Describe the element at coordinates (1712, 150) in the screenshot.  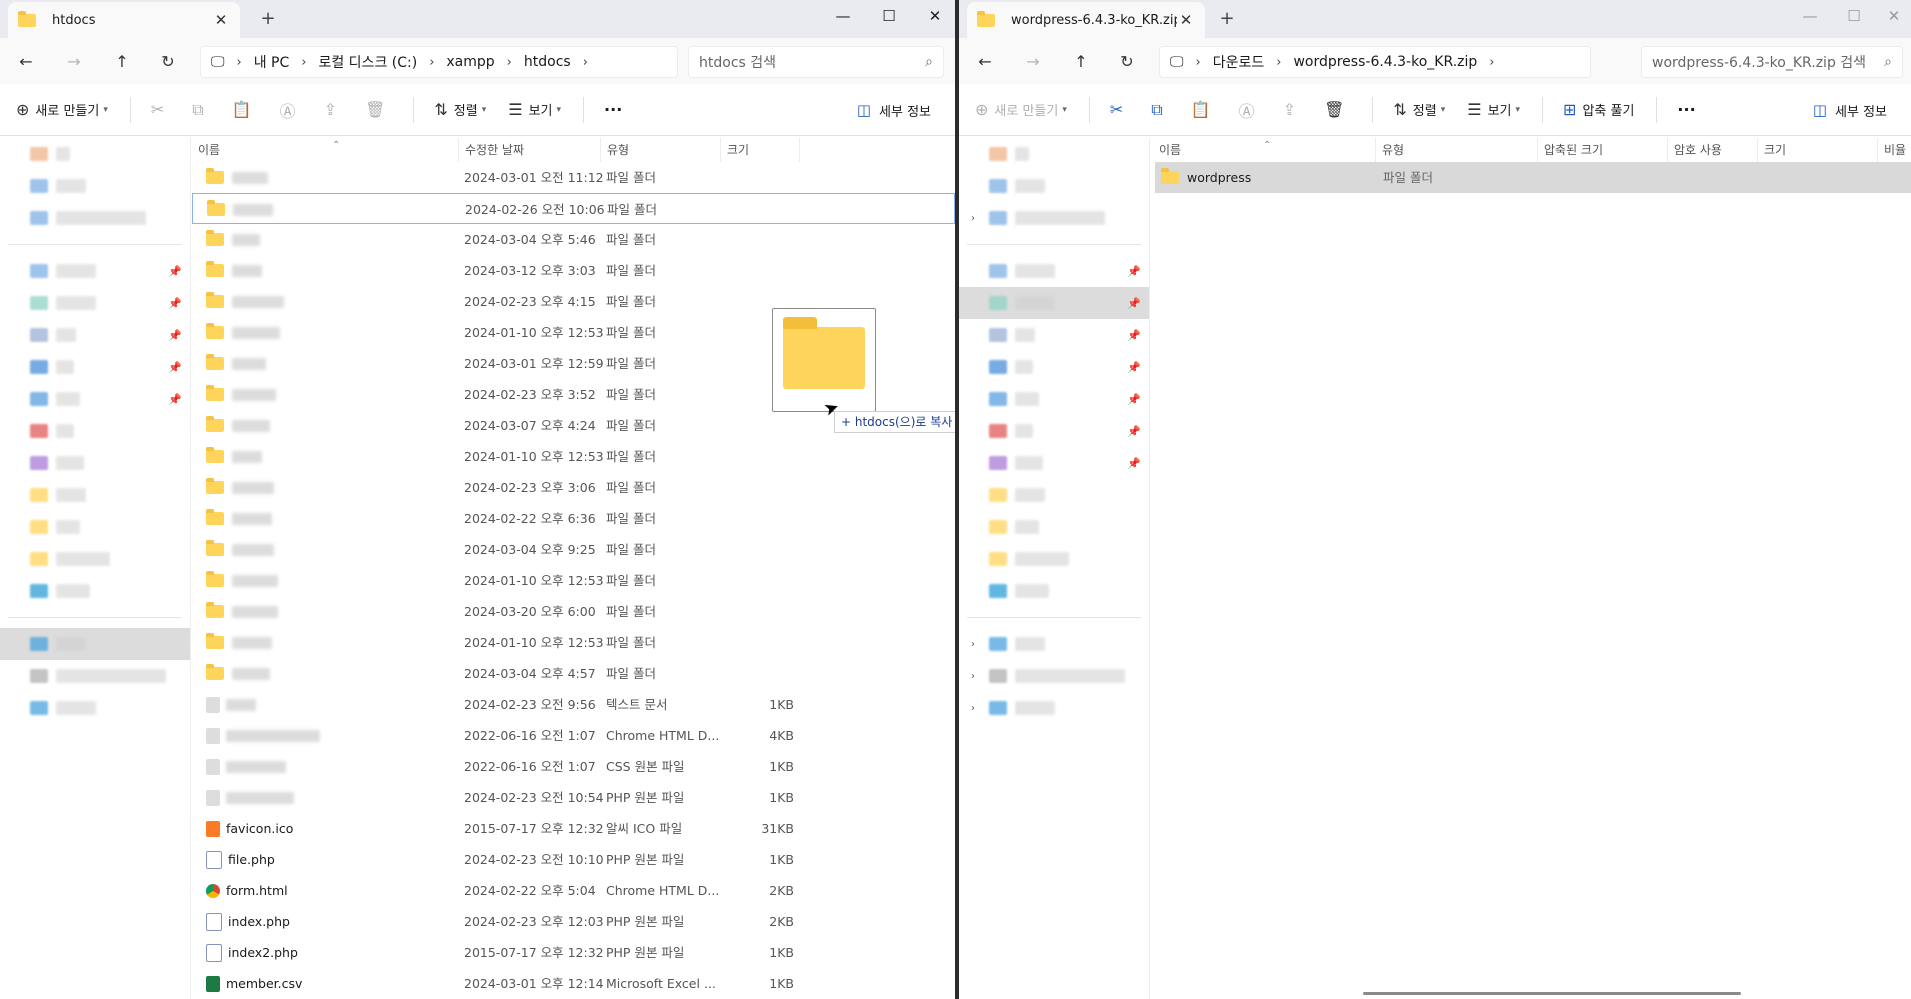
I see `column-password: 암호 사용` at that location.